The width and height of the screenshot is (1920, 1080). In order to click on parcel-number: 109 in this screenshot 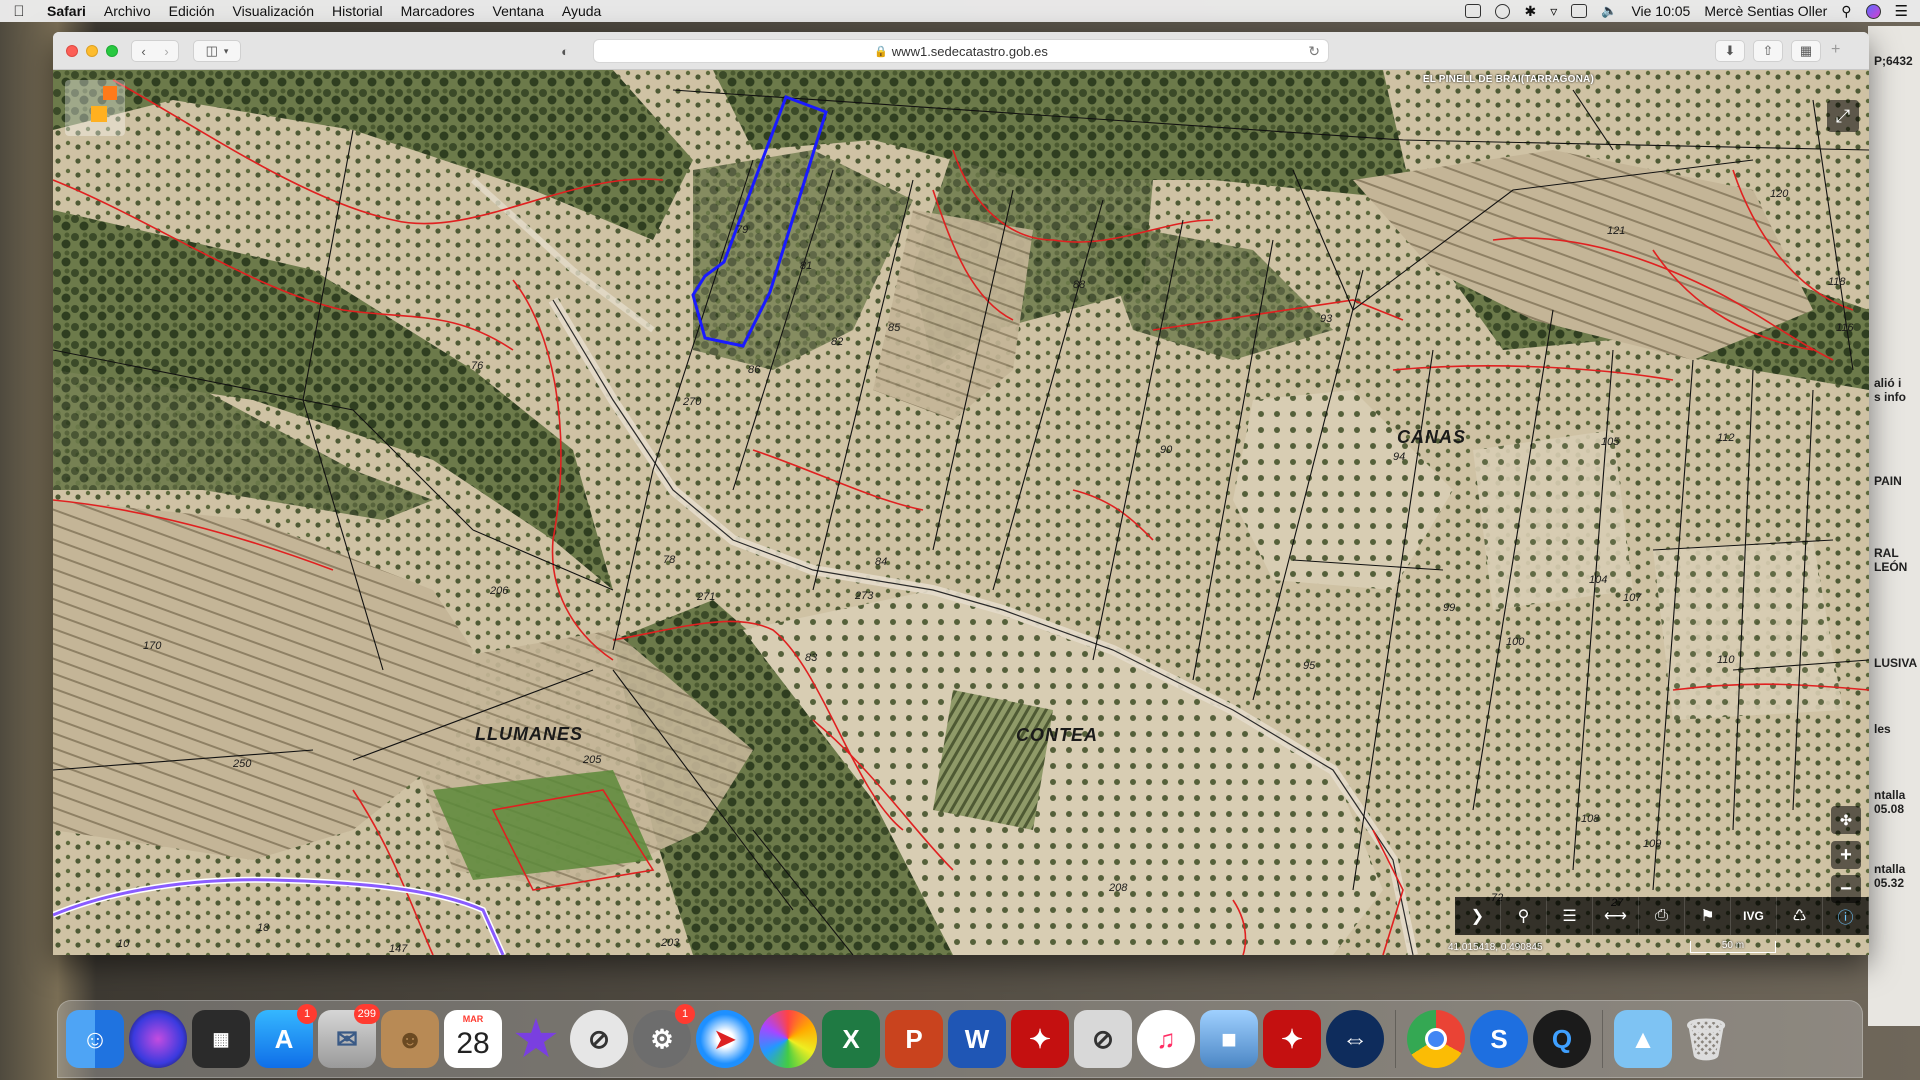, I will do `click(1652, 844)`.